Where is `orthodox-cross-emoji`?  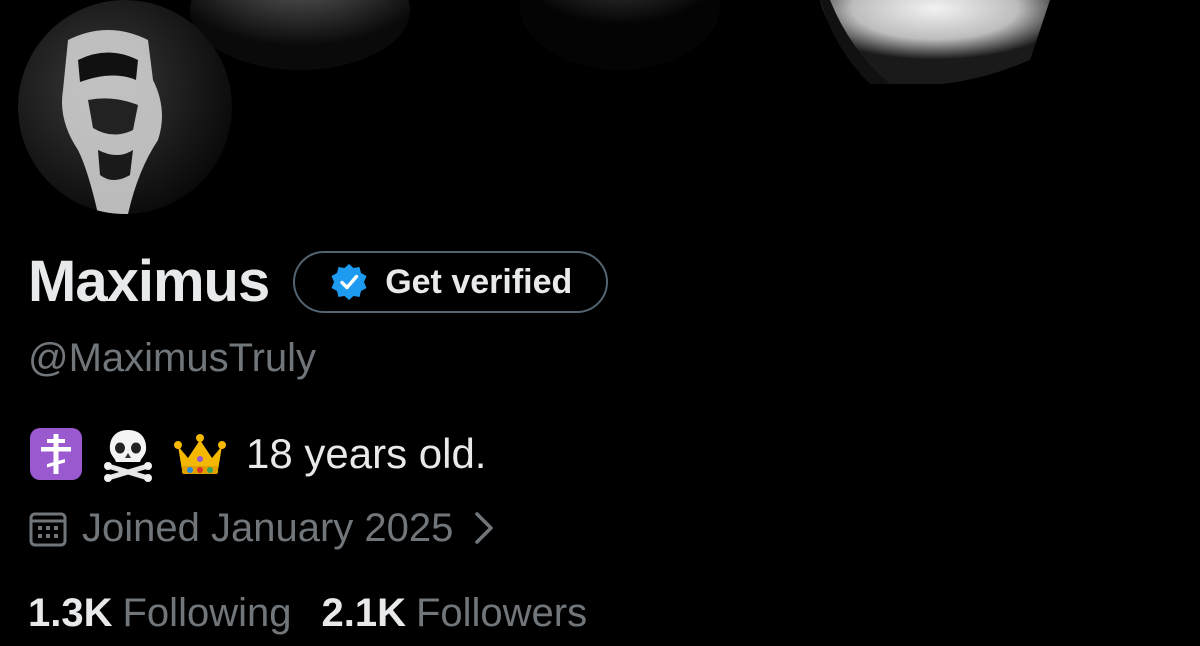
orthodox-cross-emoji is located at coordinates (56, 454).